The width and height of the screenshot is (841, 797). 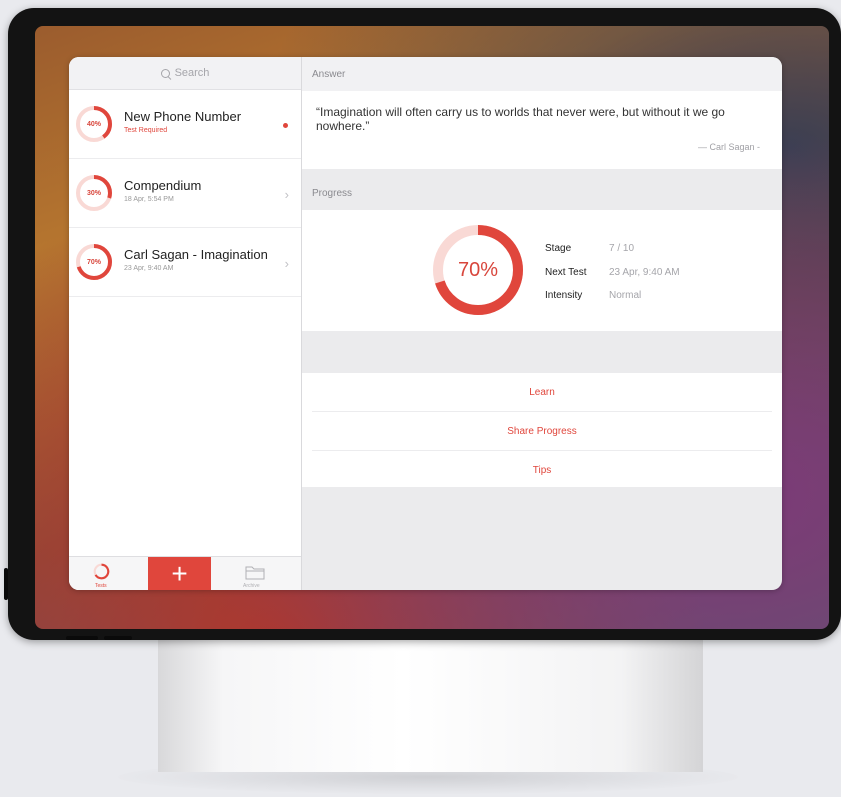 I want to click on item-progress-label: 70%, so click(x=93, y=262).